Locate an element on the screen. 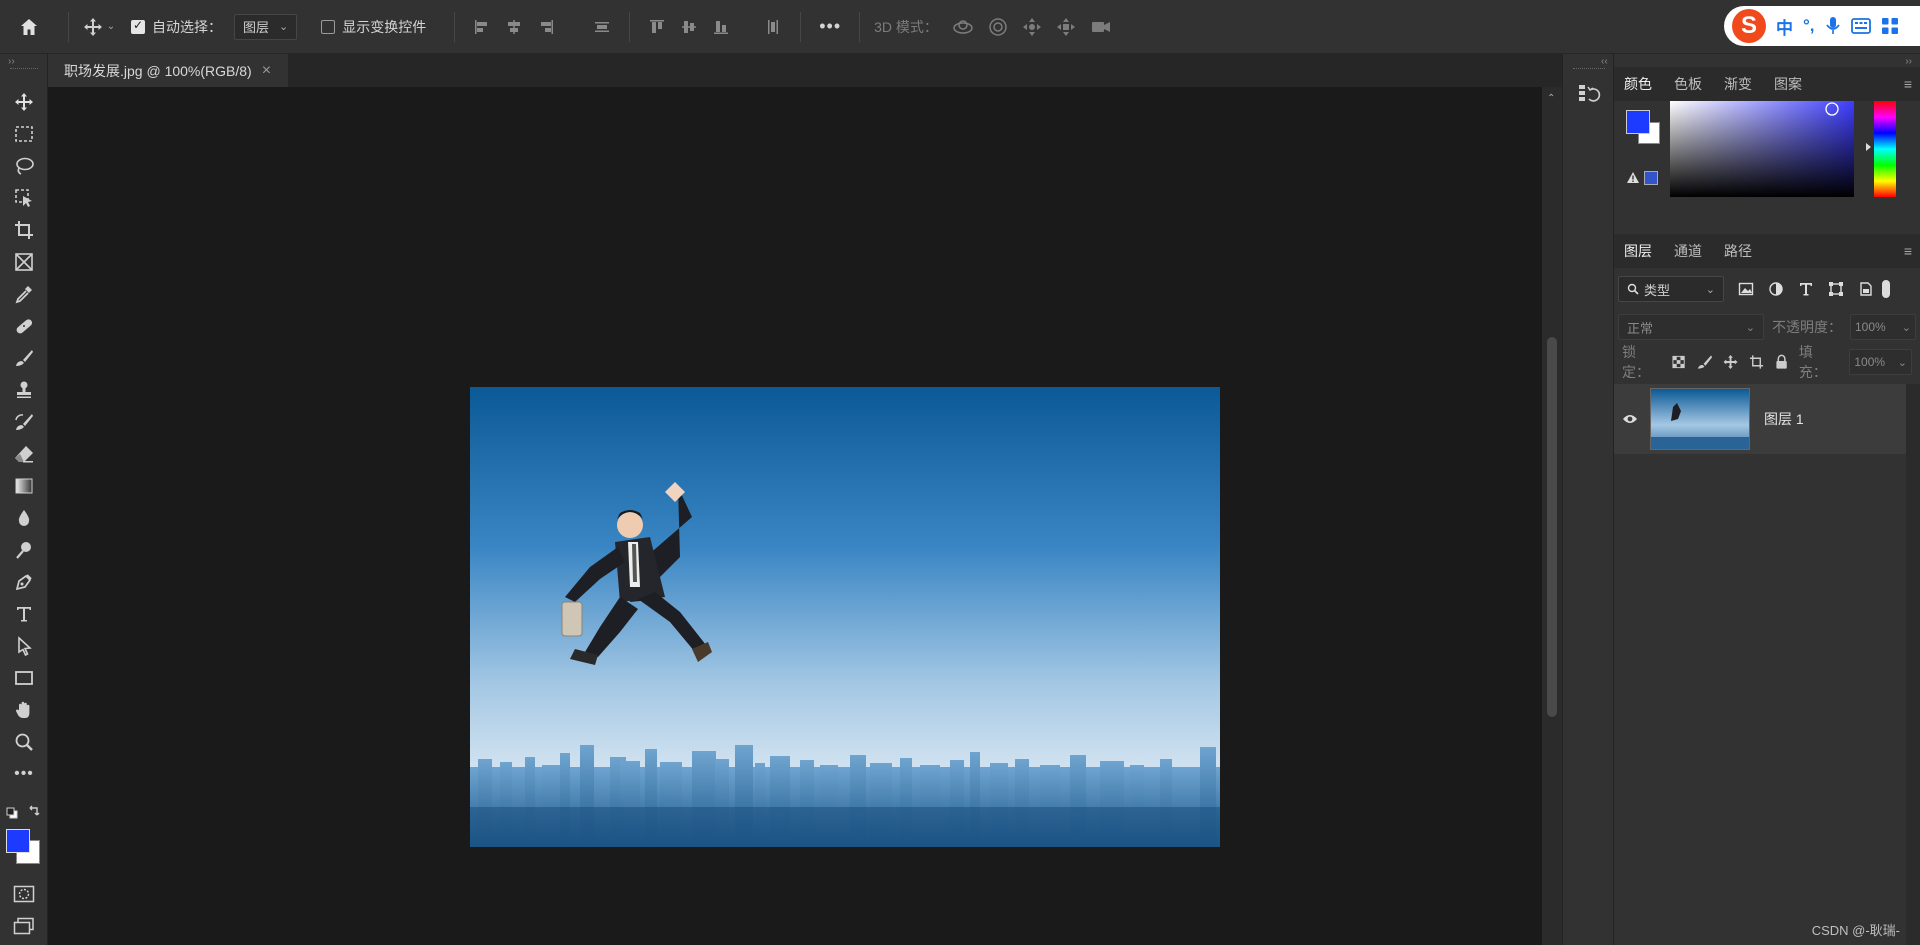 The width and height of the screenshot is (1920, 945). 3d-camera-icon is located at coordinates (1101, 27).